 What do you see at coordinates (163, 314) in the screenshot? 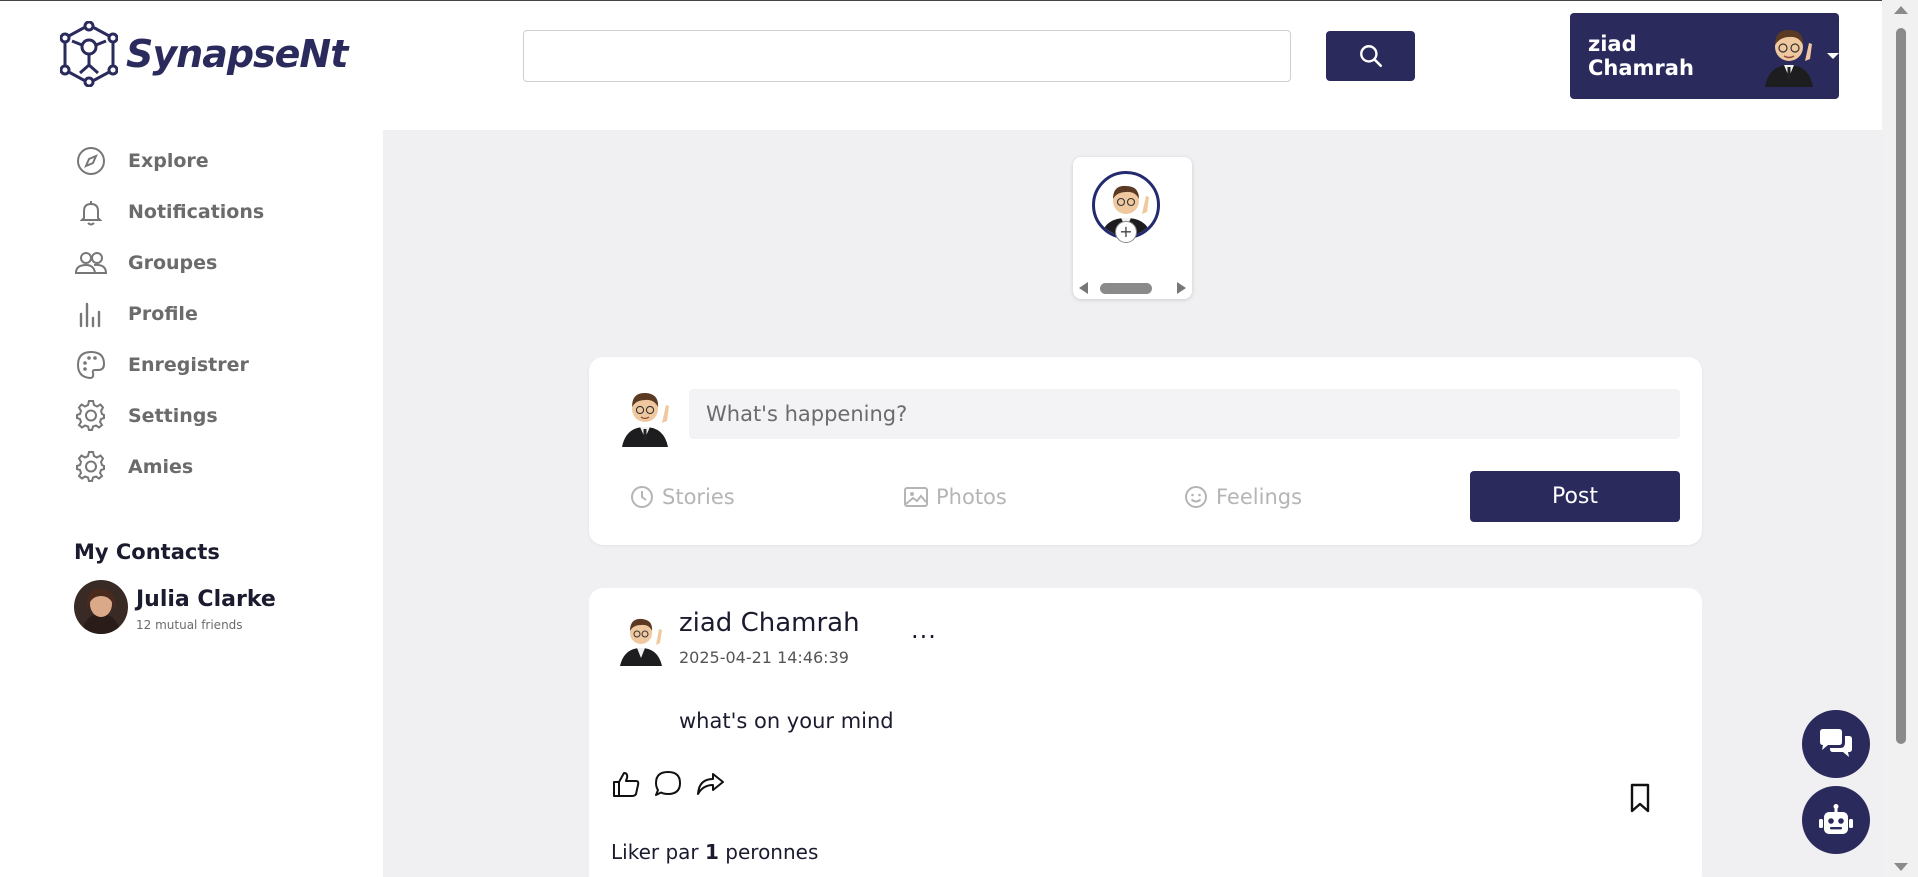
I see `sidebar-item-label: Profile` at bounding box center [163, 314].